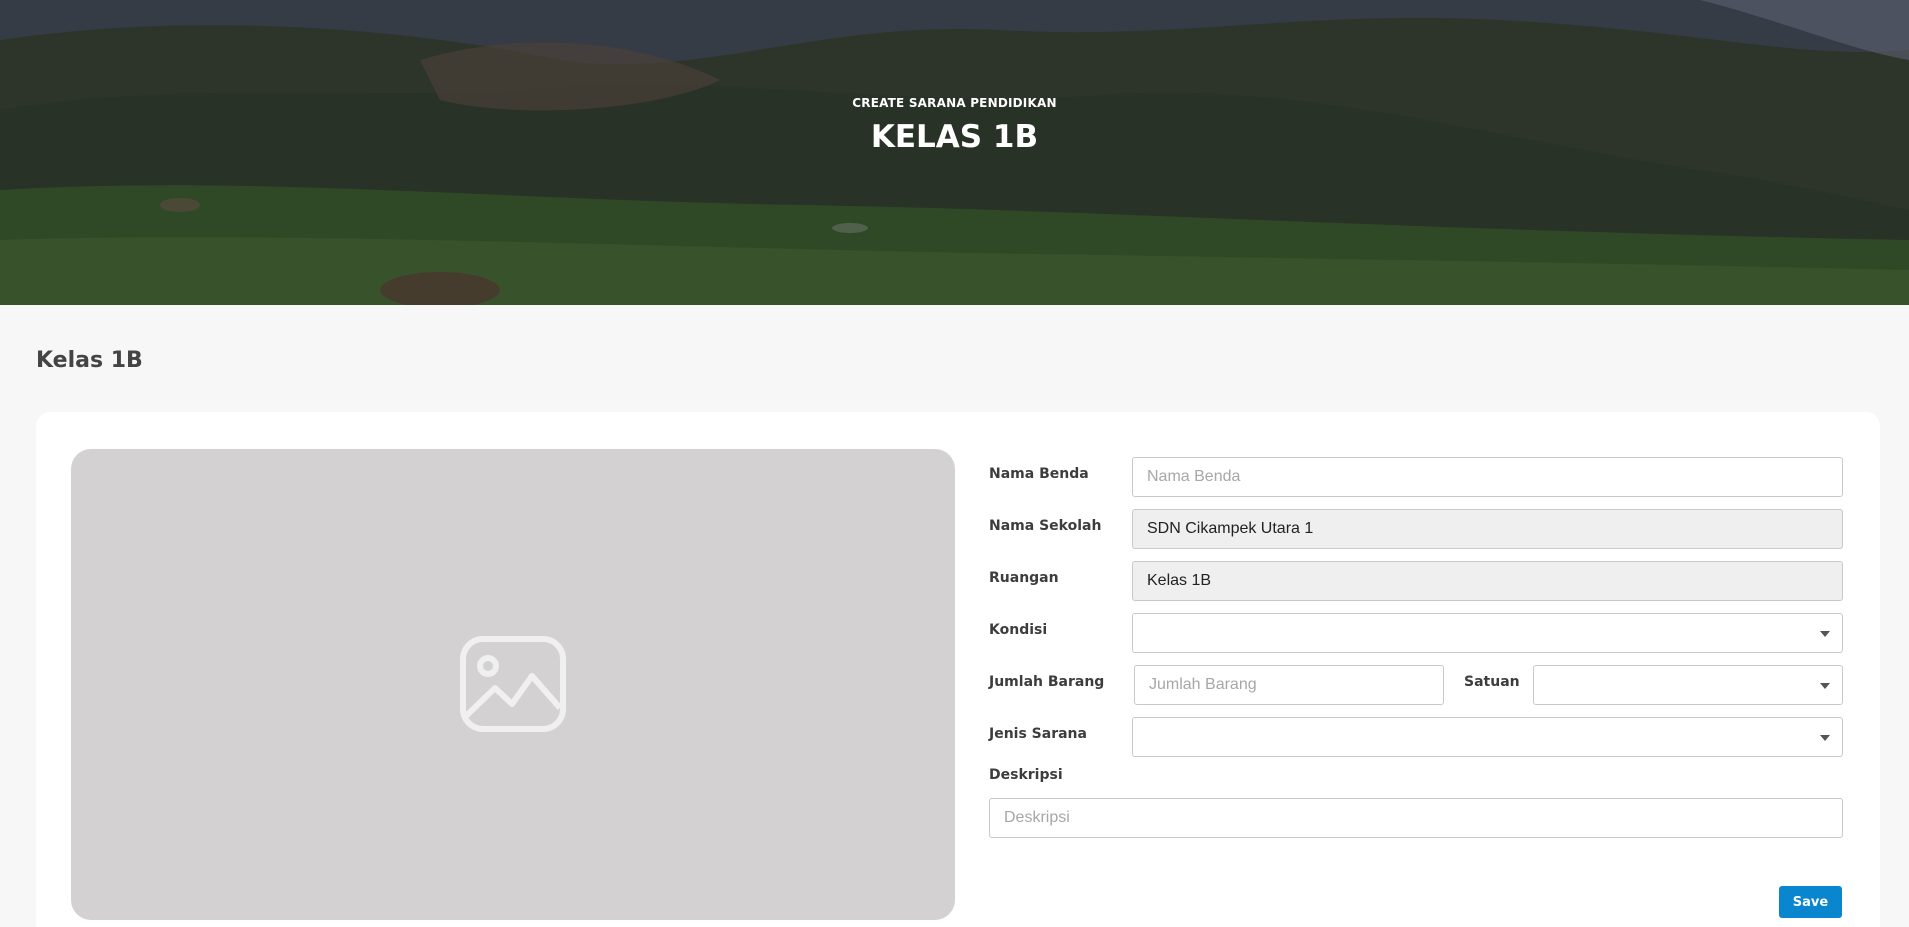 The height and width of the screenshot is (927, 1909). I want to click on deskripsi-input, so click(1416, 818).